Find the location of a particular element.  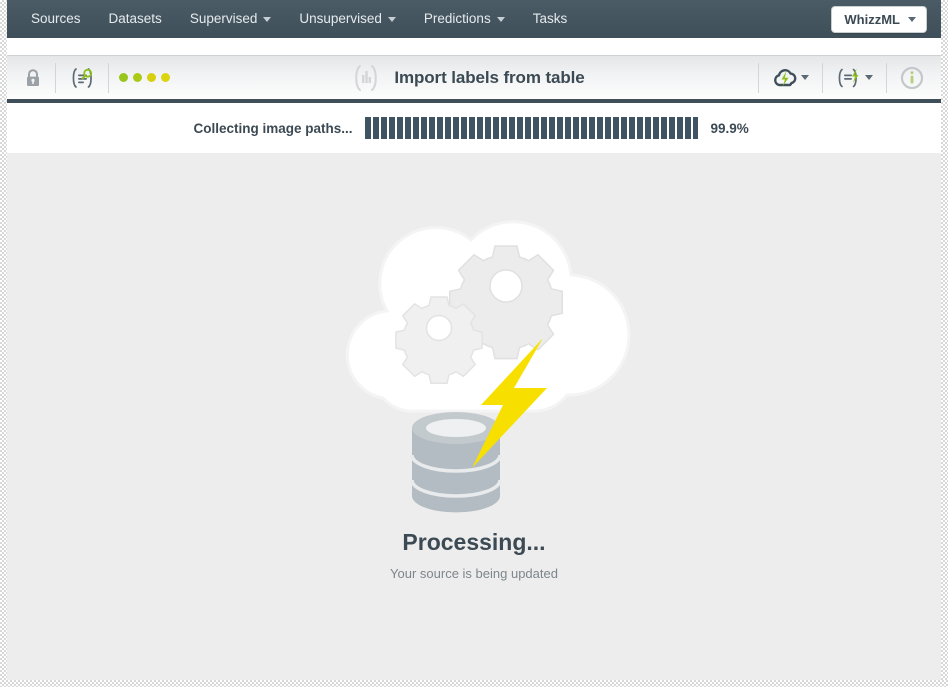

info-button is located at coordinates (912, 78).